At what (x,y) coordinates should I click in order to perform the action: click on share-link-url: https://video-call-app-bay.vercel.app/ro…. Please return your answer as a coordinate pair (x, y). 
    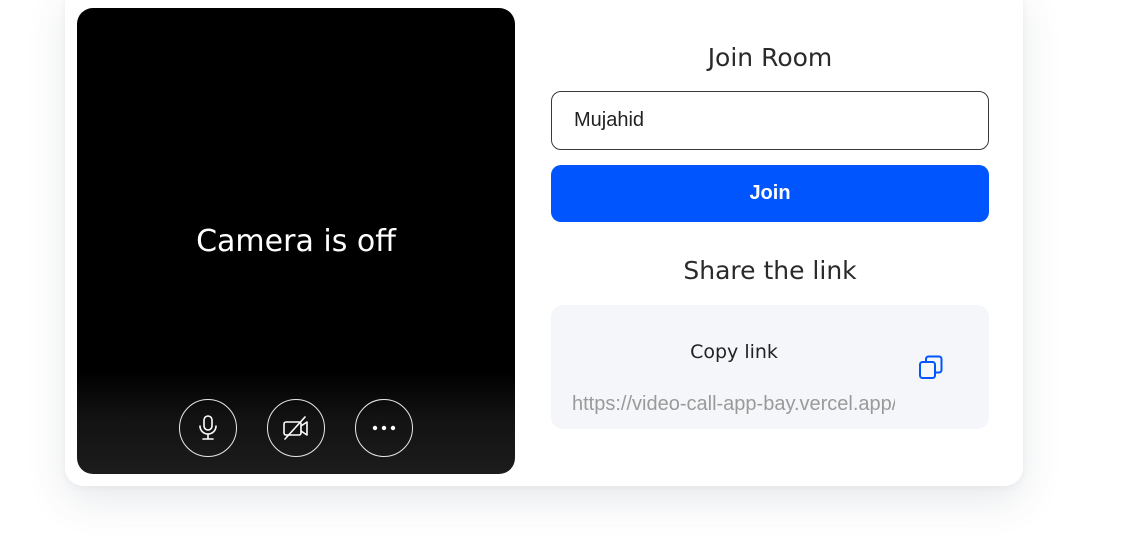
    Looking at the image, I should click on (733, 404).